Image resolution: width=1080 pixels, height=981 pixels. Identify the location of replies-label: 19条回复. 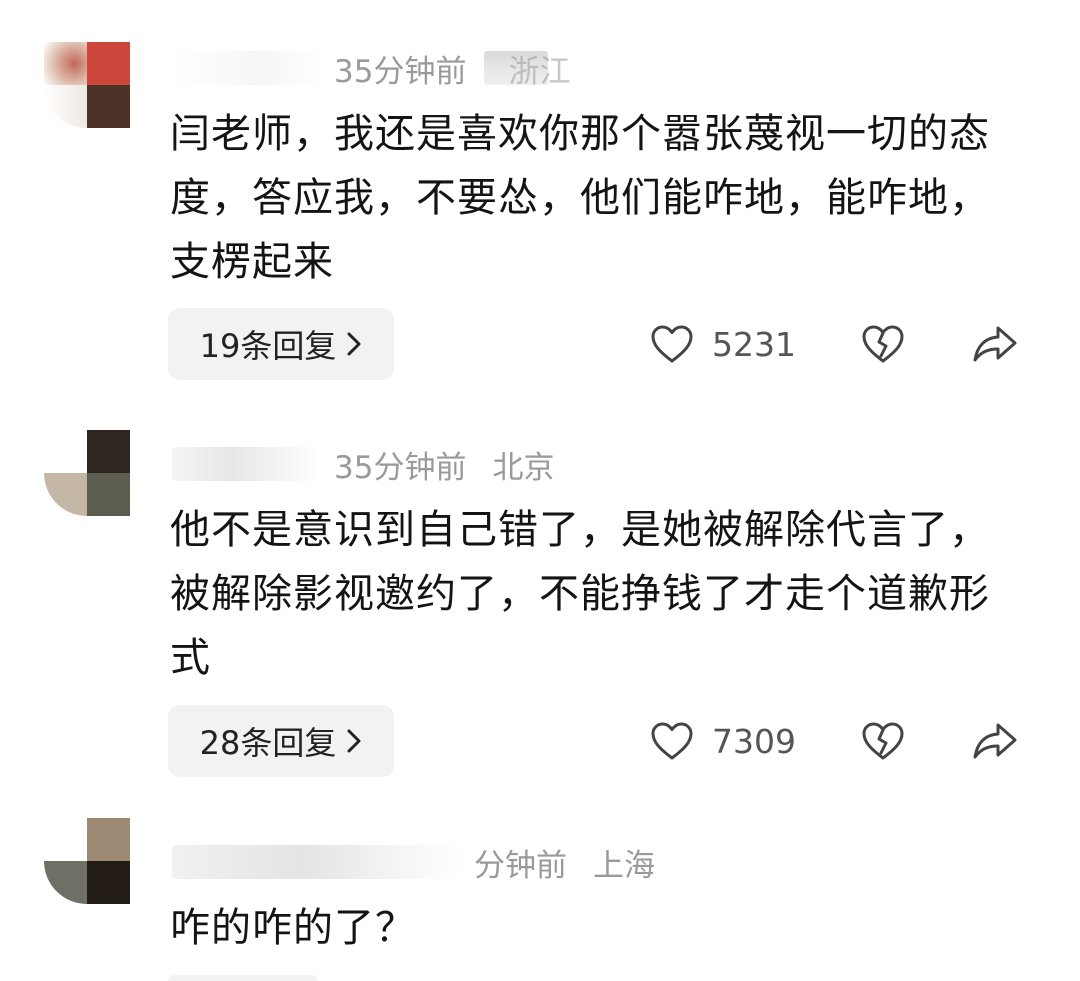
(268, 346).